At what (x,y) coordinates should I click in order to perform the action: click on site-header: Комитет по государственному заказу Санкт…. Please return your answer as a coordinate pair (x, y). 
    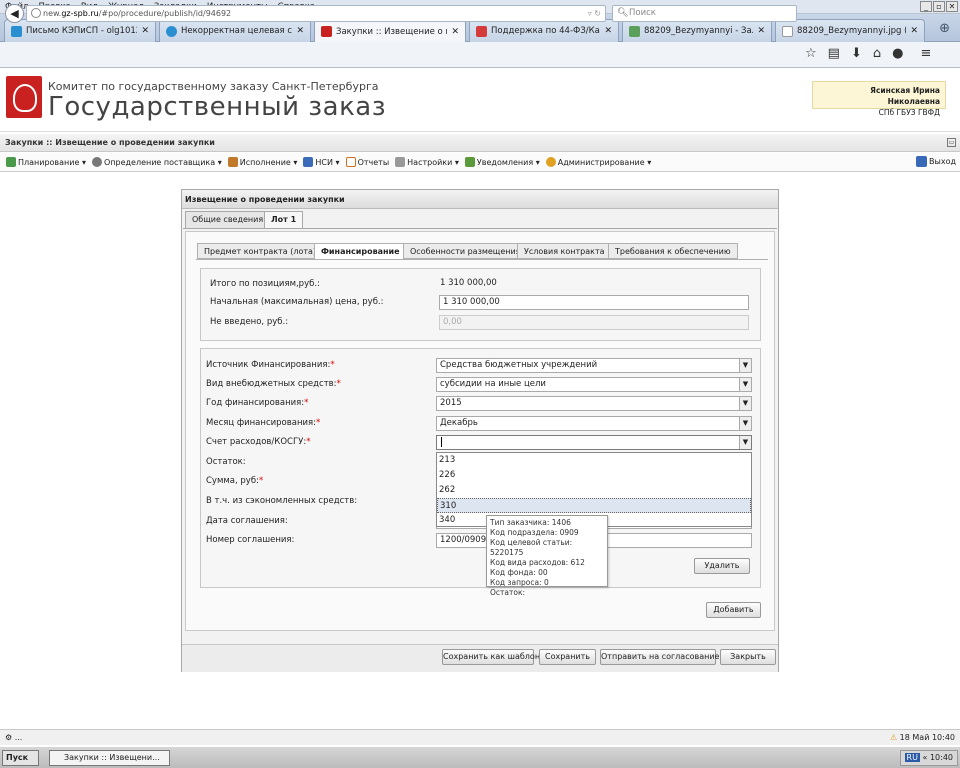
    Looking at the image, I should click on (480, 100).